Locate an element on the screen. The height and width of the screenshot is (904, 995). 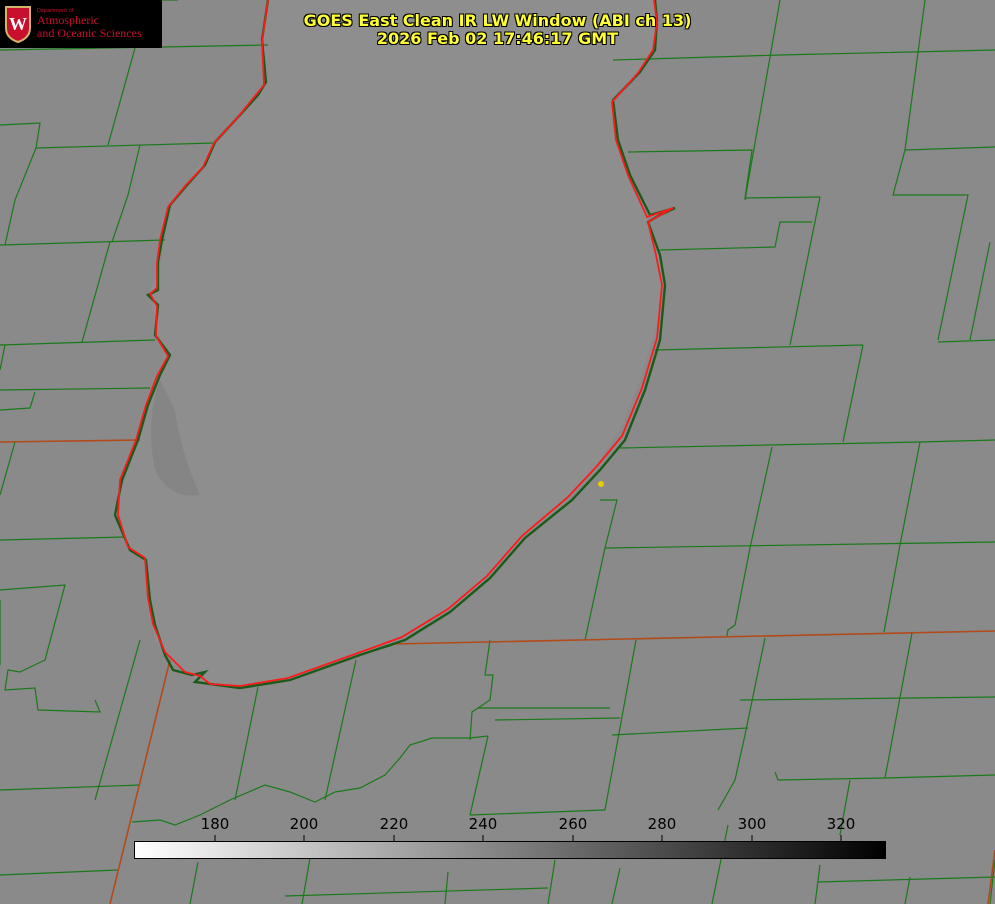
colorbar-tick-label: 220 is located at coordinates (394, 824).